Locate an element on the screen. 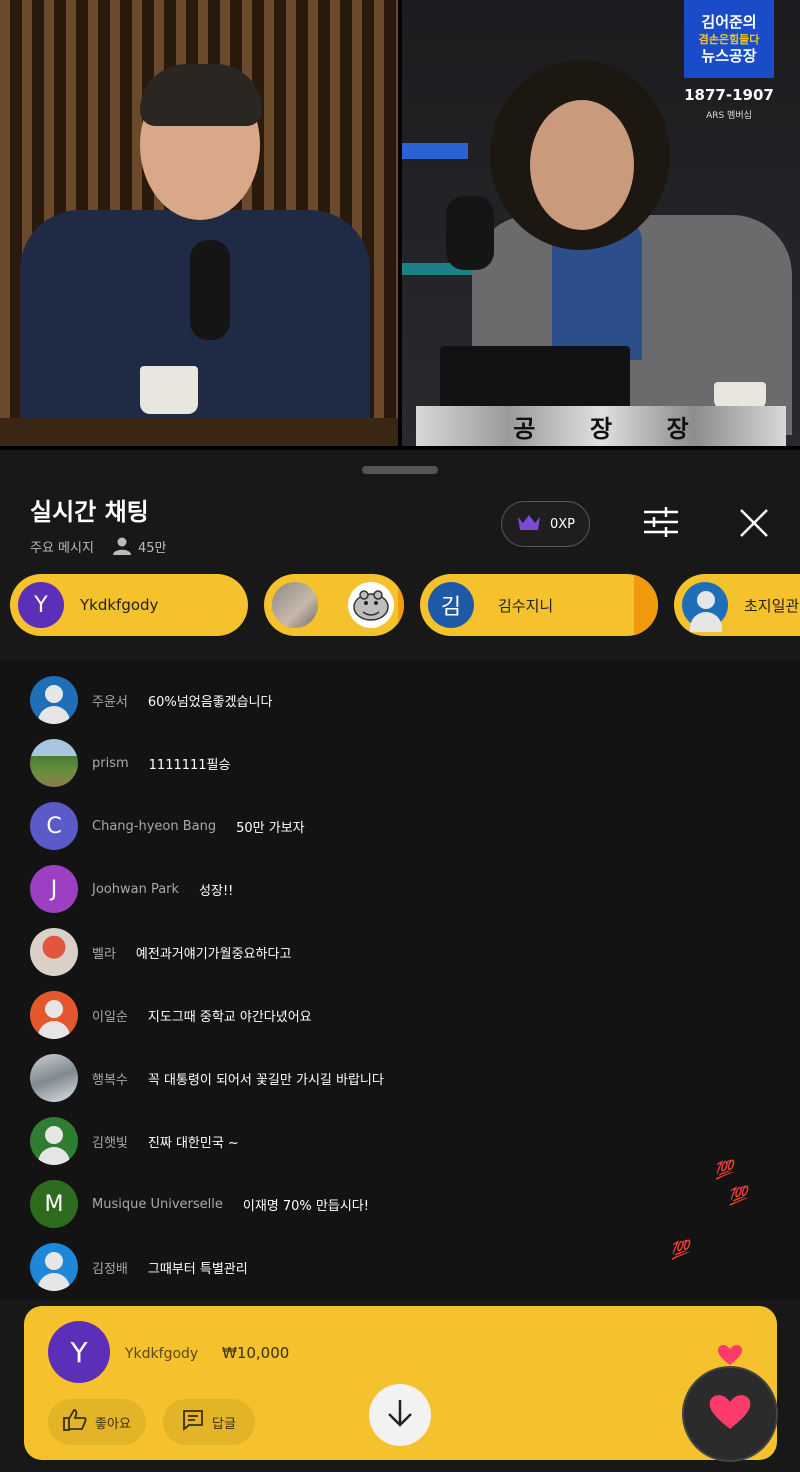 The image size is (800, 1472). chat-filter-label: 주요 메시지 is located at coordinates (62, 546).